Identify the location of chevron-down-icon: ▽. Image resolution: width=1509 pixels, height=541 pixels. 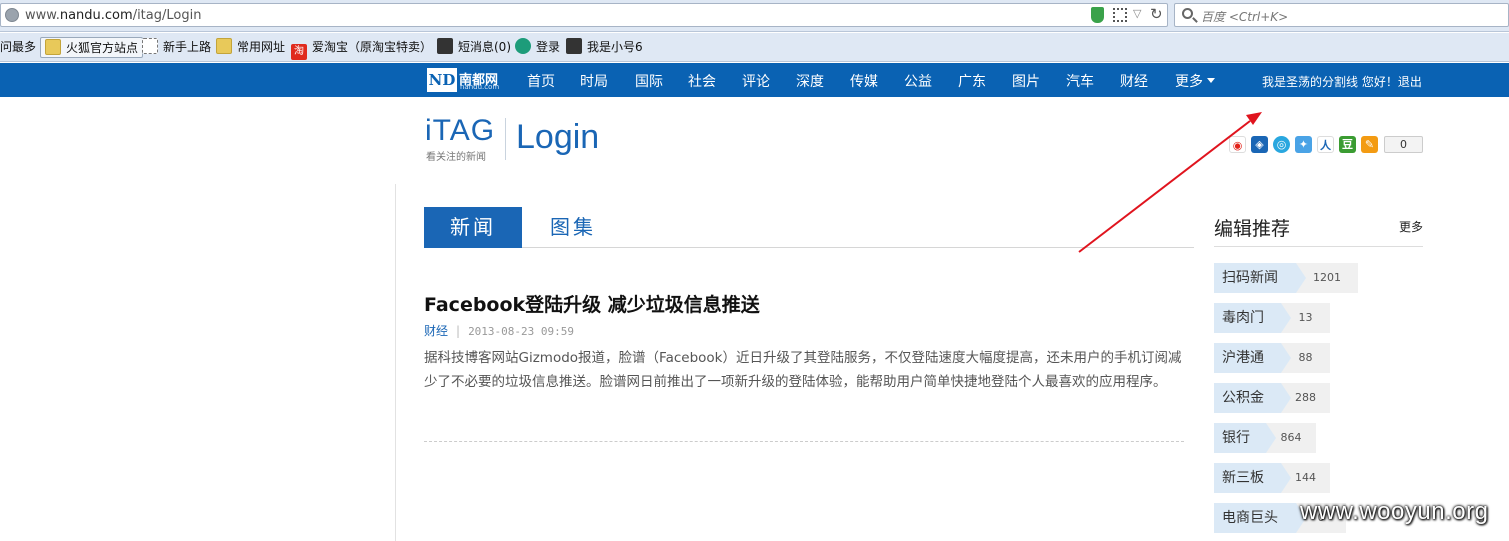
(1137, 13).